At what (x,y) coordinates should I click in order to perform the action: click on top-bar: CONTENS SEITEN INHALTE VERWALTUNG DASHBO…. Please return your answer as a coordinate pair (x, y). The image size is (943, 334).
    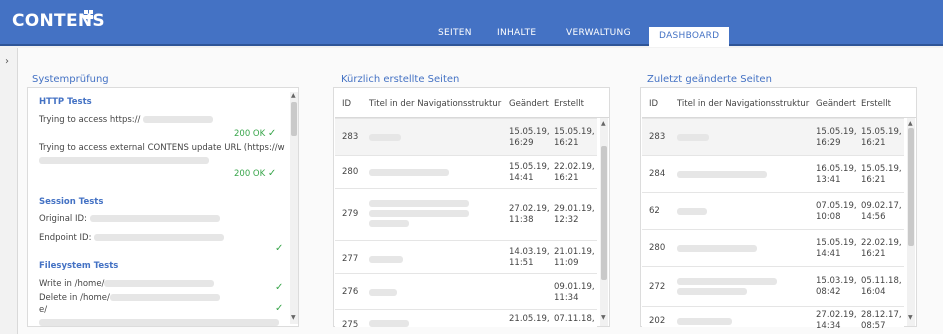
    Looking at the image, I should click on (471, 23).